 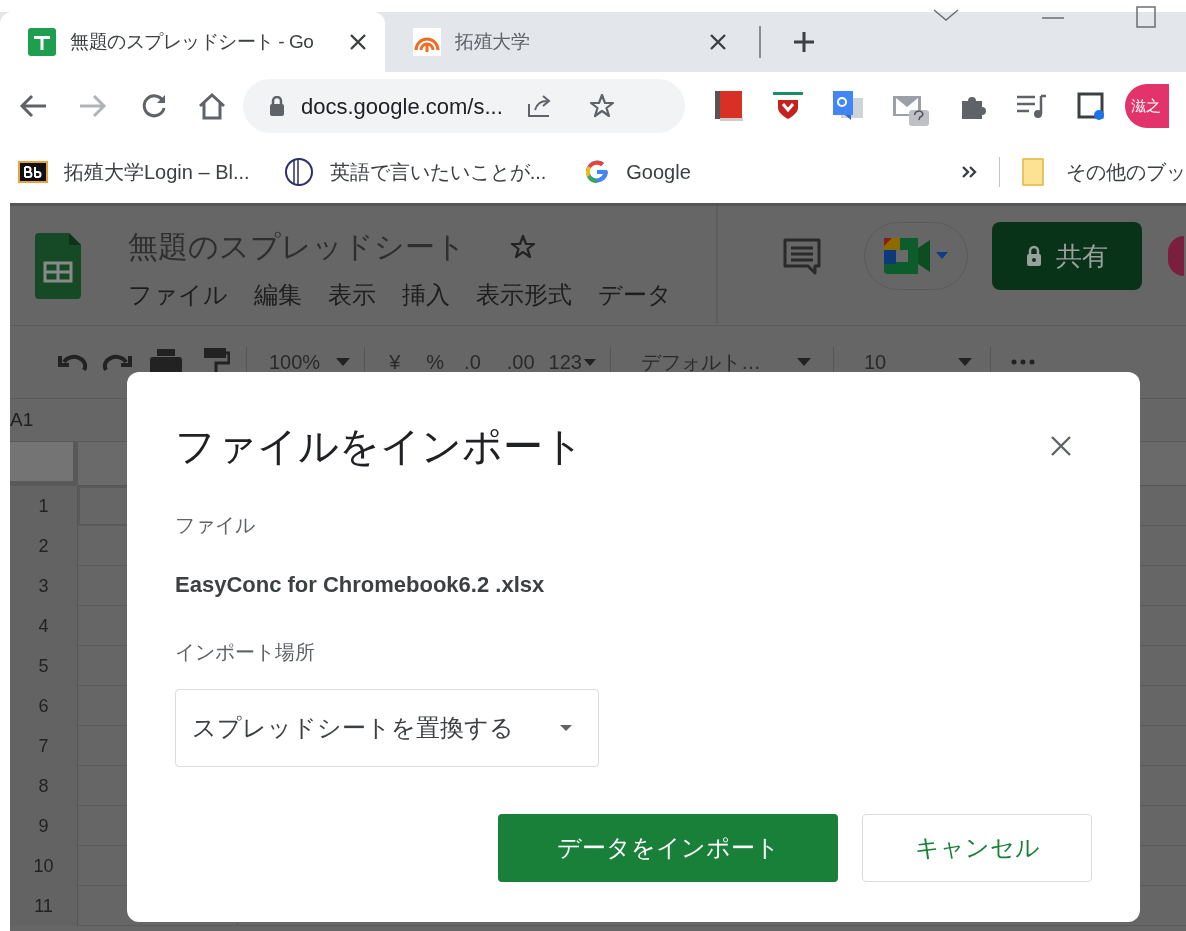 What do you see at coordinates (117, 362) in the screenshot?
I see `redo-icon` at bounding box center [117, 362].